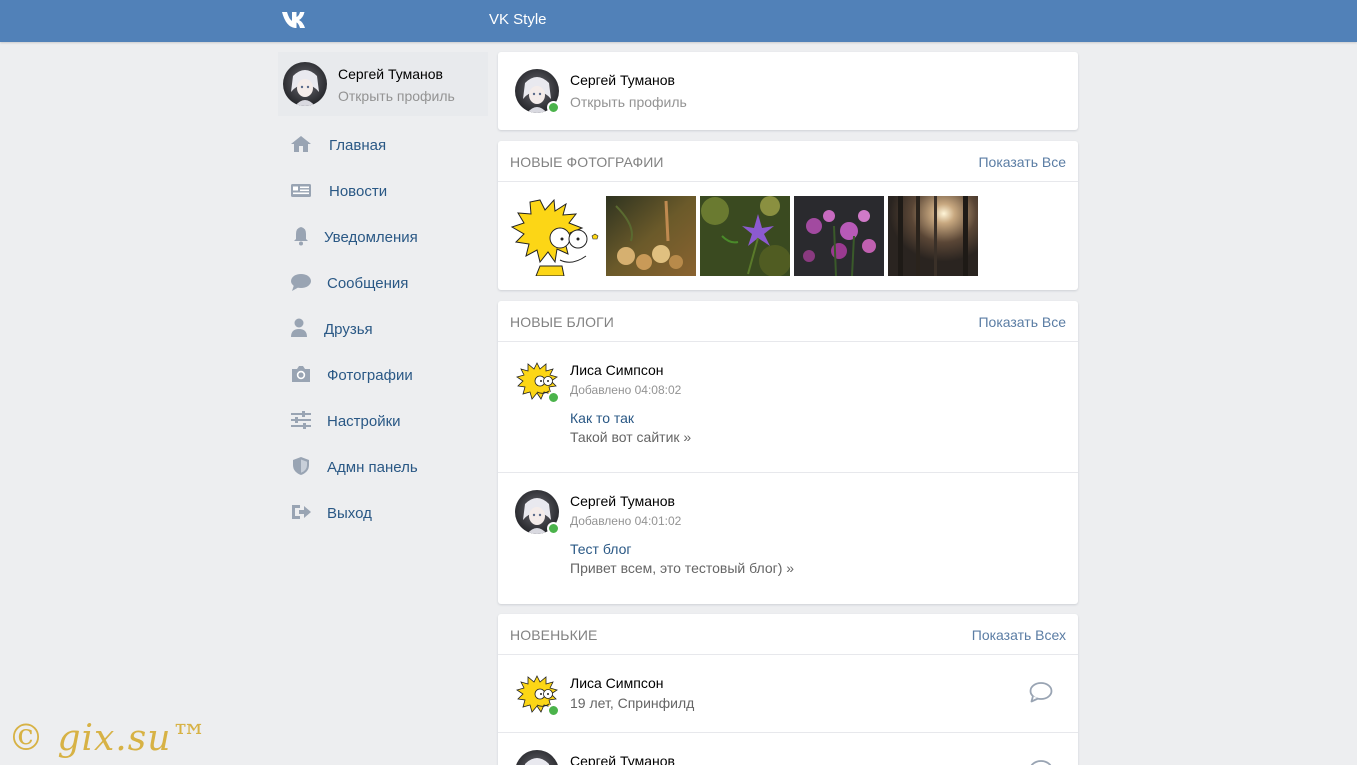 The height and width of the screenshot is (765, 1357). I want to click on blog-title-link: Тест блог, so click(600, 549).